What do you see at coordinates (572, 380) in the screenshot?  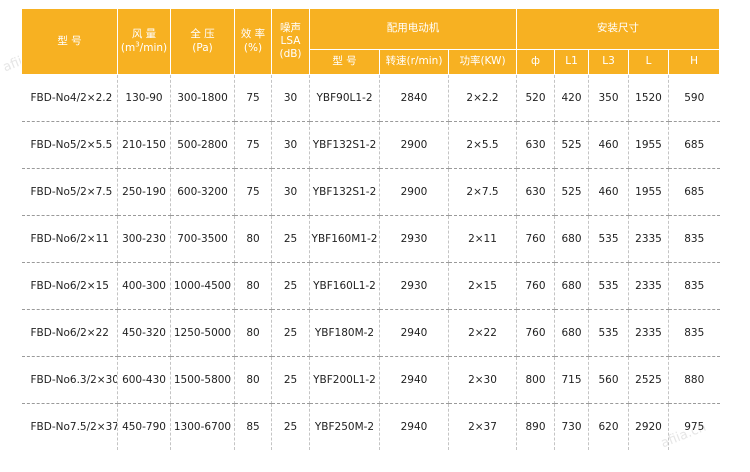 I see `cell-l1: 715` at bounding box center [572, 380].